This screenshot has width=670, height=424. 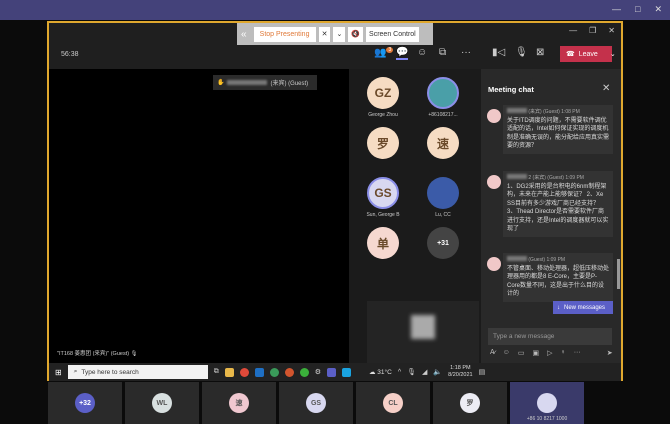 What do you see at coordinates (610, 353) in the screenshot?
I see `send-icon: ➤` at bounding box center [610, 353].